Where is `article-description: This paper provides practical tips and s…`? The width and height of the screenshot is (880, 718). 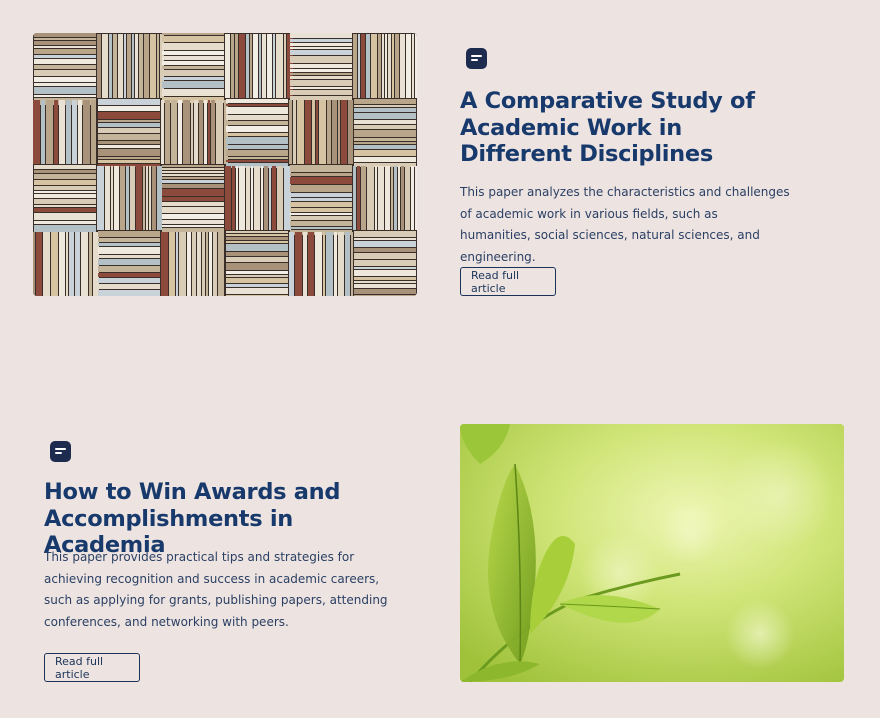 article-description: This paper provides practical tips and s… is located at coordinates (216, 589).